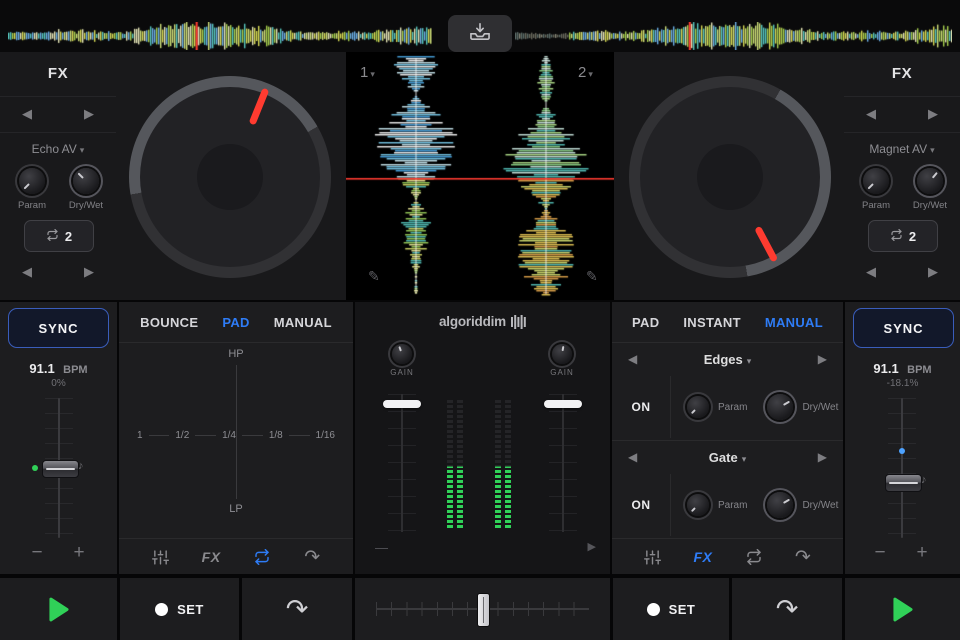 The height and width of the screenshot is (640, 960). I want to click on fx-right-prev-button: ◀, so click(871, 114).